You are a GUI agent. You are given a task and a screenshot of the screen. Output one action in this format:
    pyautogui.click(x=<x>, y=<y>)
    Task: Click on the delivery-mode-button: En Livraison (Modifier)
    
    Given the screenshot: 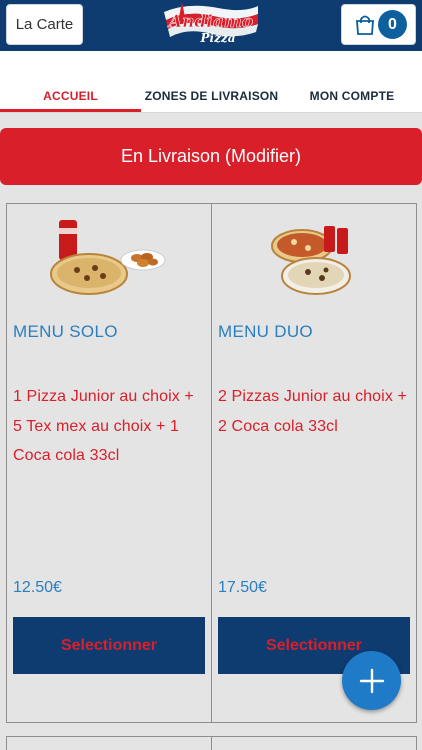 What is the action you would take?
    pyautogui.click(x=211, y=156)
    